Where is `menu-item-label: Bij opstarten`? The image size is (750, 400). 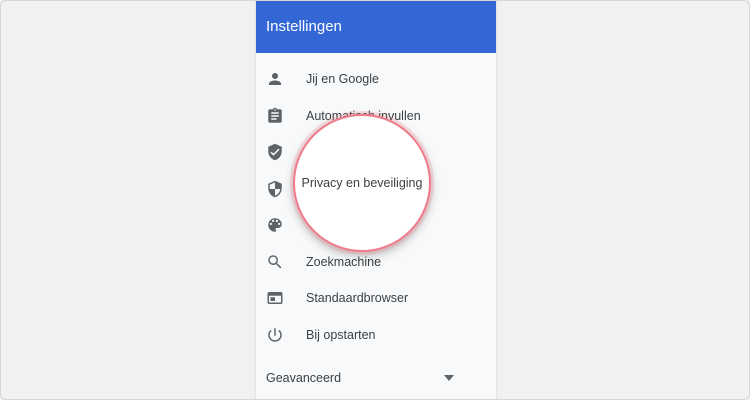
menu-item-label: Bij opstarten is located at coordinates (341, 334).